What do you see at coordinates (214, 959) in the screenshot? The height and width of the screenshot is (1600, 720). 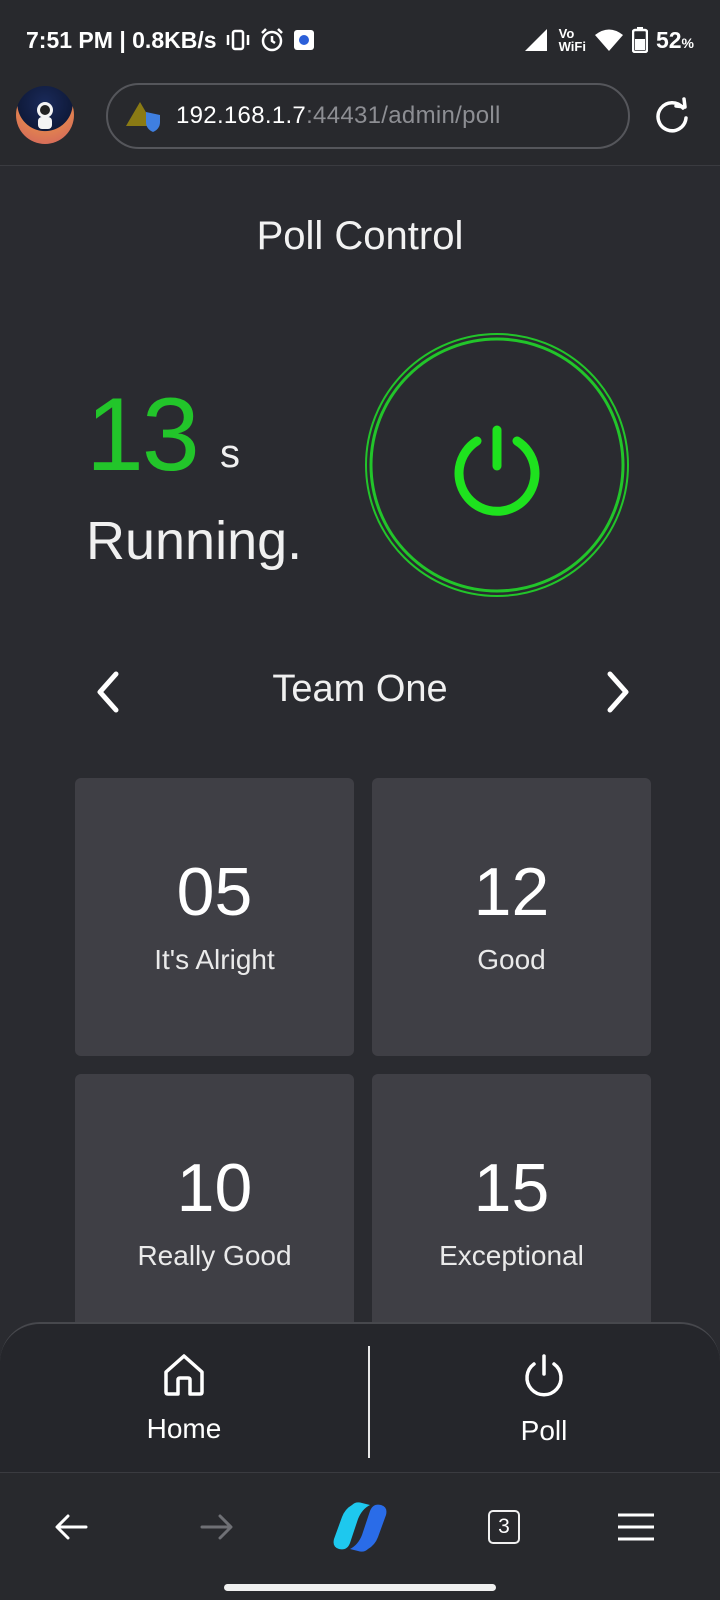 I see `result-label: It's Alright` at bounding box center [214, 959].